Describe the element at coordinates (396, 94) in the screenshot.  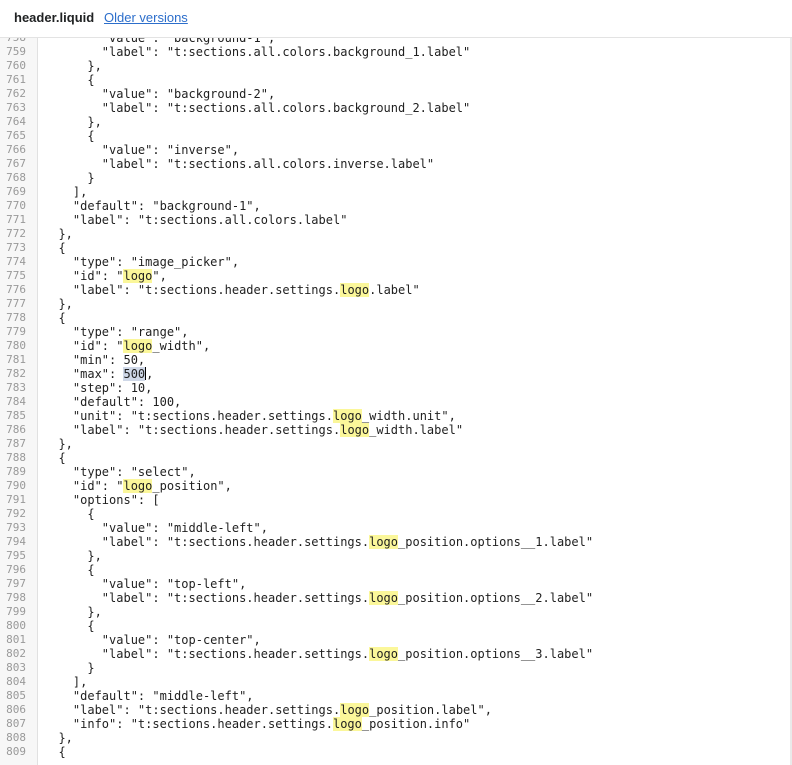
I see `code-line: 762 "value": "background-2",` at that location.